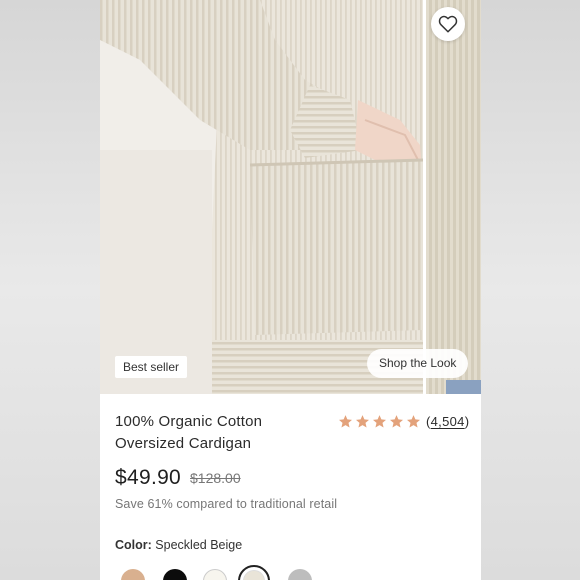 This screenshot has width=580, height=580. I want to click on product-rating: (4,504), so click(403, 421).